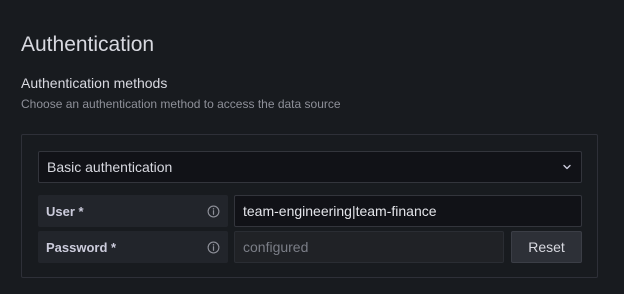 This screenshot has width=624, height=294. Describe the element at coordinates (133, 247) in the screenshot. I see `password-label: Password *` at that location.